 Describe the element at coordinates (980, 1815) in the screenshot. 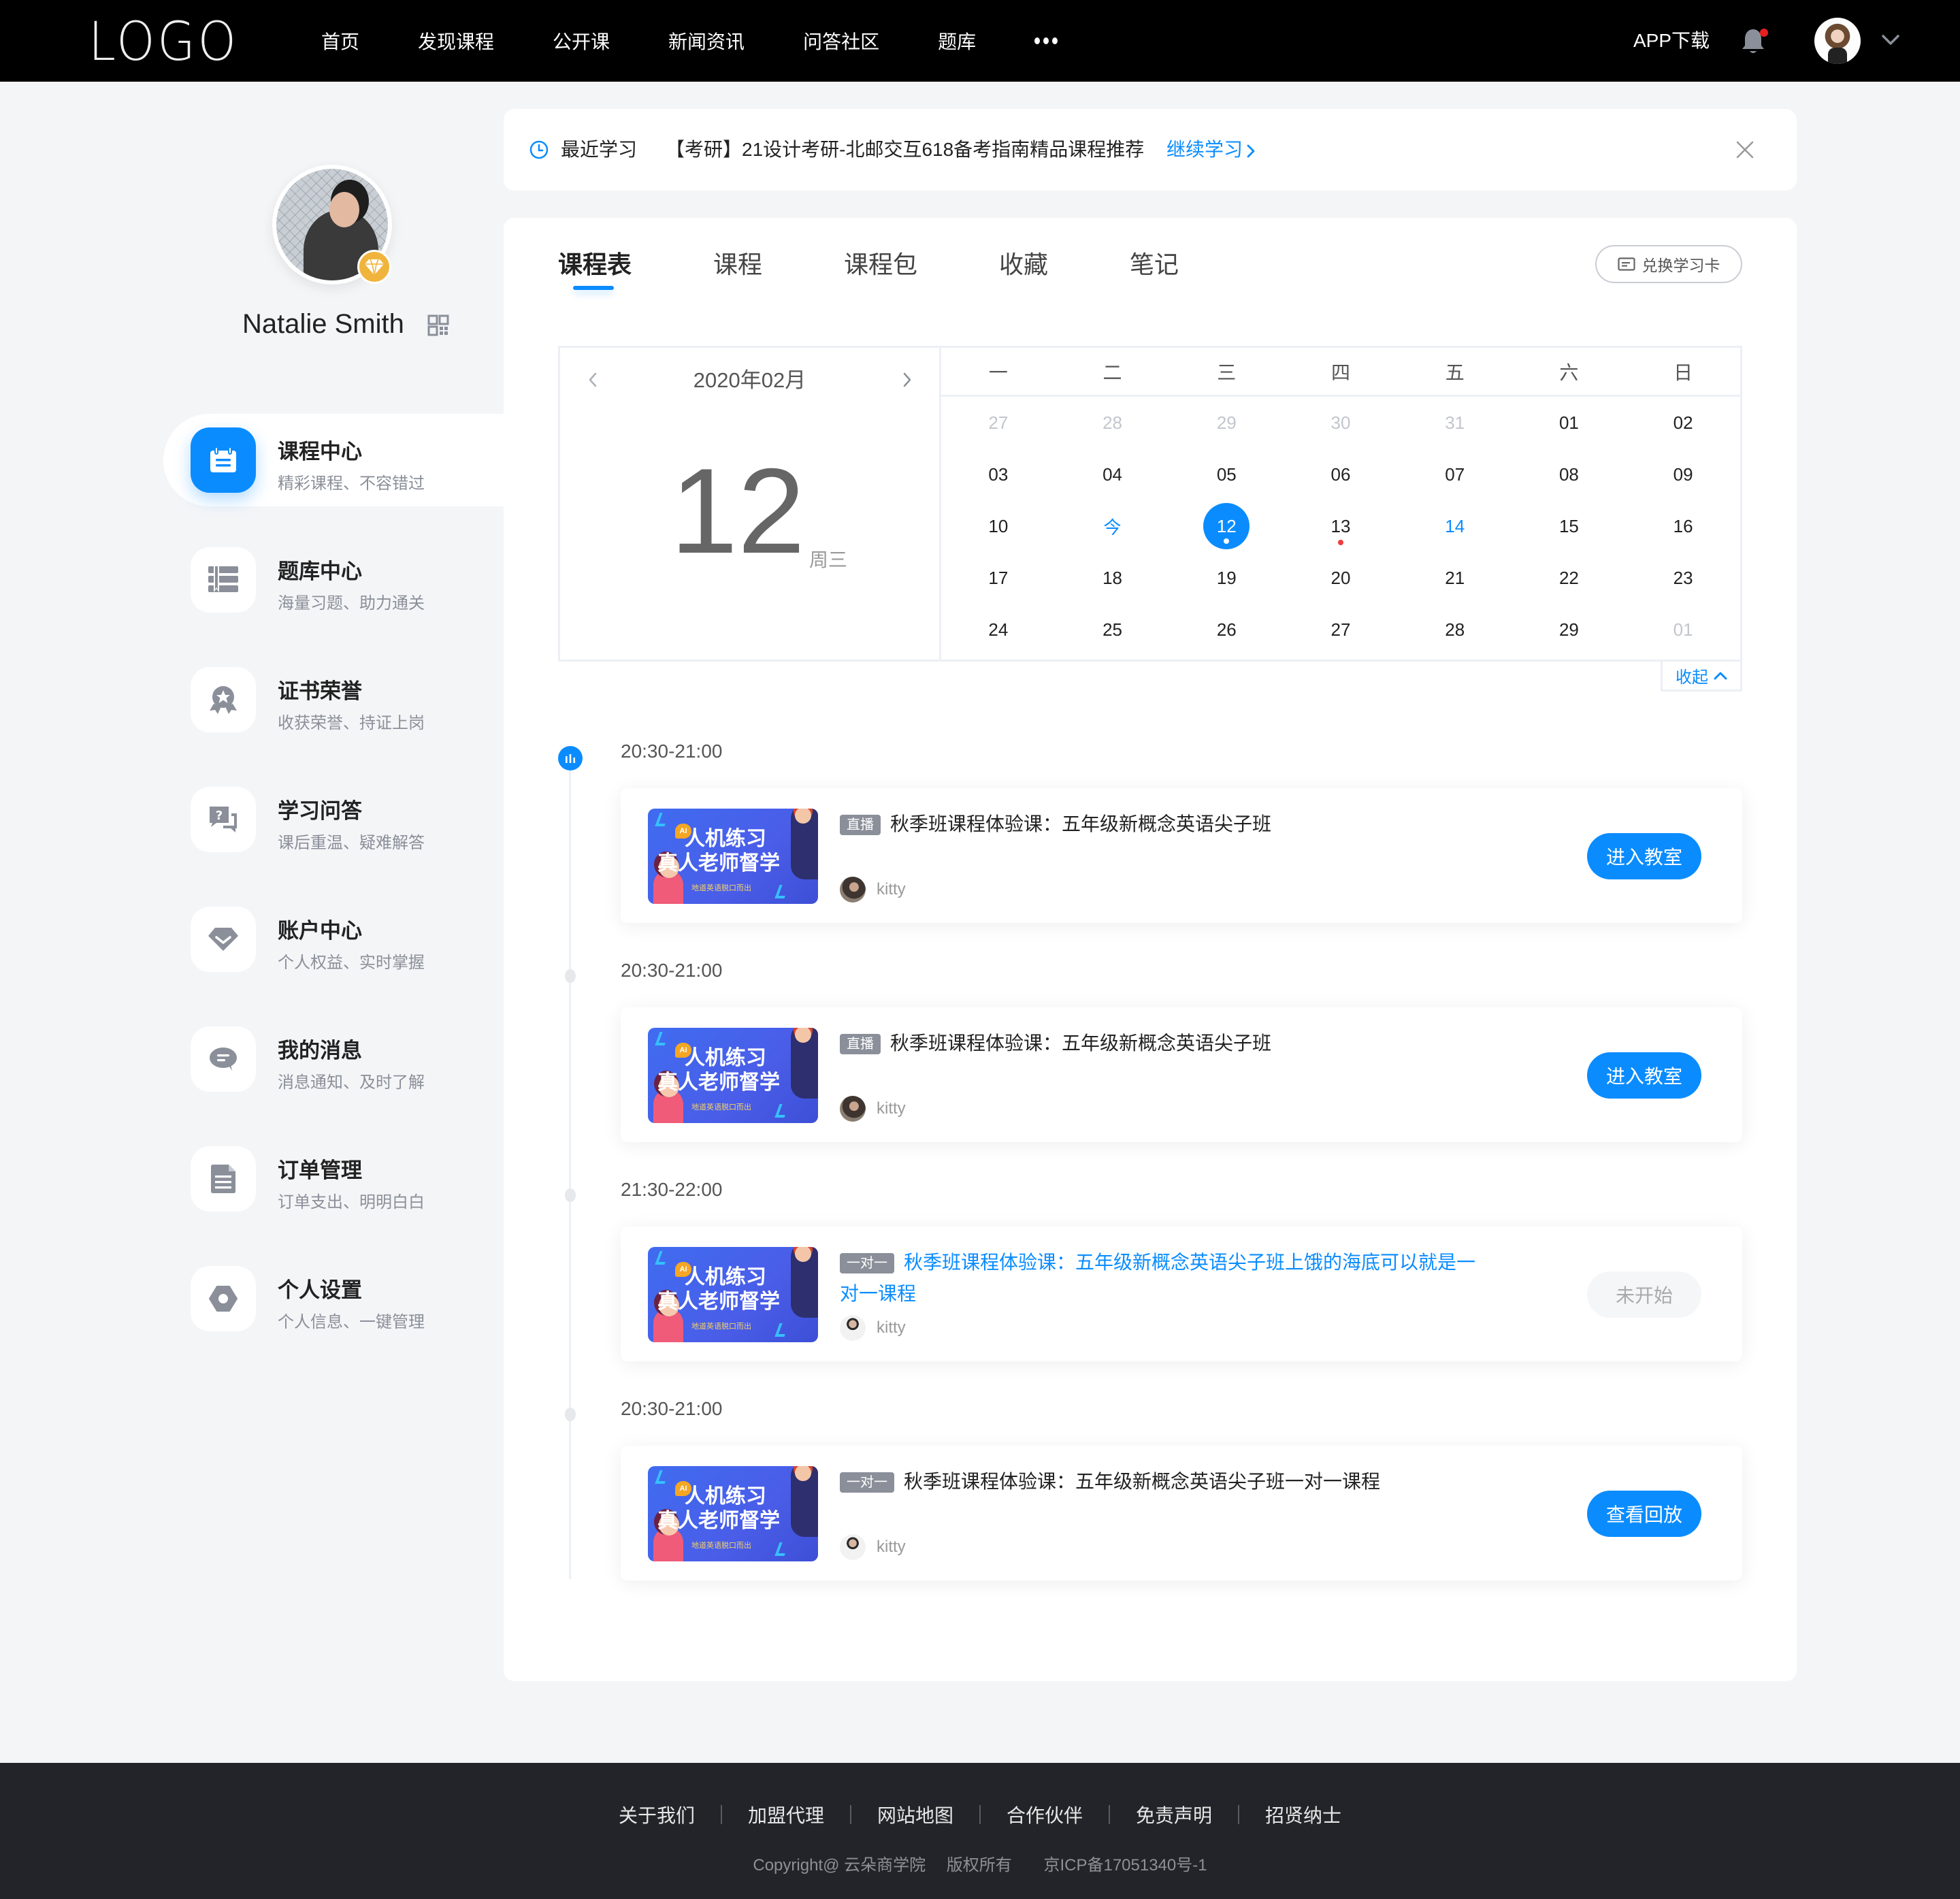

I see `footer-links: 关于我们 加盟代理 网站地图 合作伙伴 免责声明 招贤纳士` at that location.